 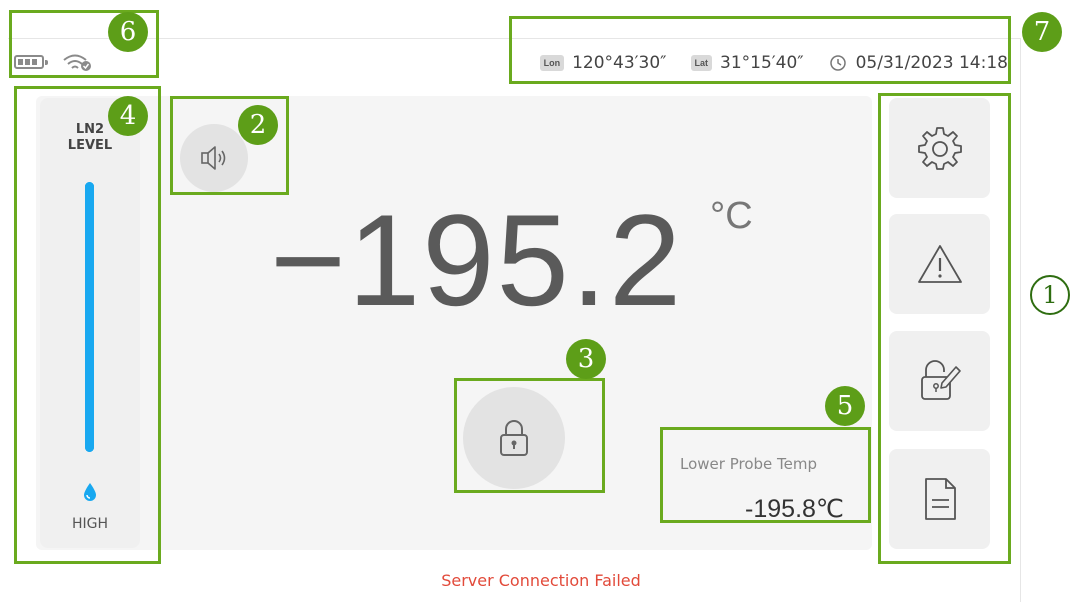 I want to click on annotation-box-ln2, so click(x=87, y=325).